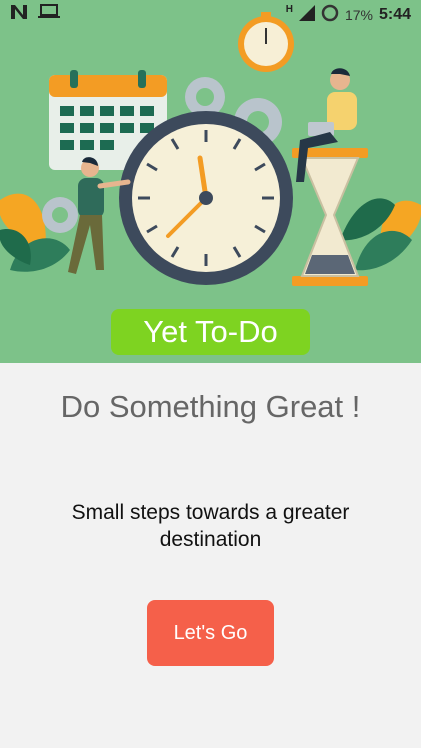 This screenshot has height=748, width=421. I want to click on network-type-label: H, so click(289, 9).